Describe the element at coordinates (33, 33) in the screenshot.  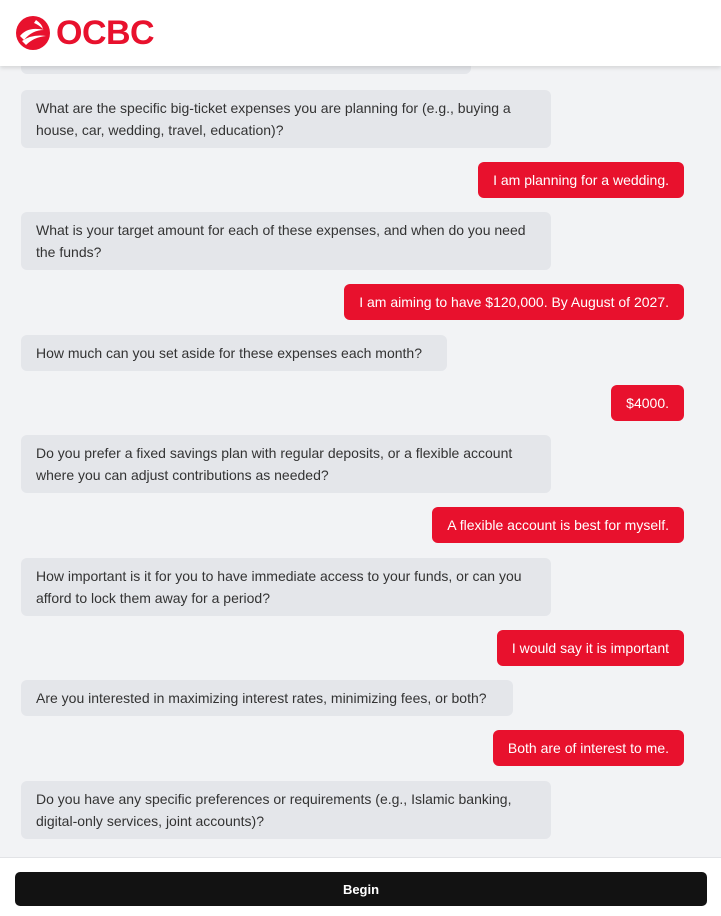
I see `ocbc-logo-icon` at that location.